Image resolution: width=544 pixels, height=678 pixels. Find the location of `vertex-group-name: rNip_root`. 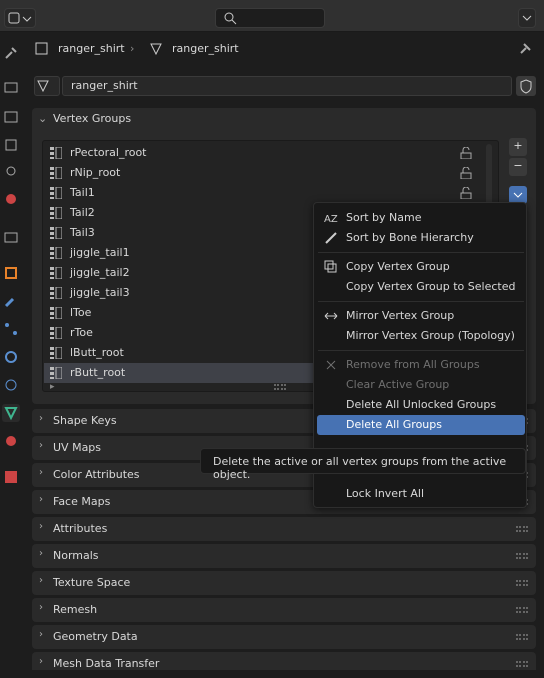

vertex-group-name: rNip_root is located at coordinates (95, 172).